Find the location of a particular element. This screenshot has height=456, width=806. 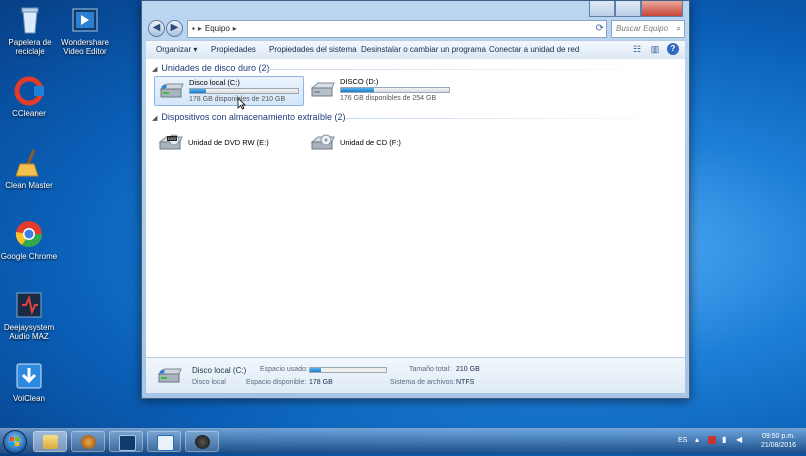

close-button is located at coordinates (662, 9).